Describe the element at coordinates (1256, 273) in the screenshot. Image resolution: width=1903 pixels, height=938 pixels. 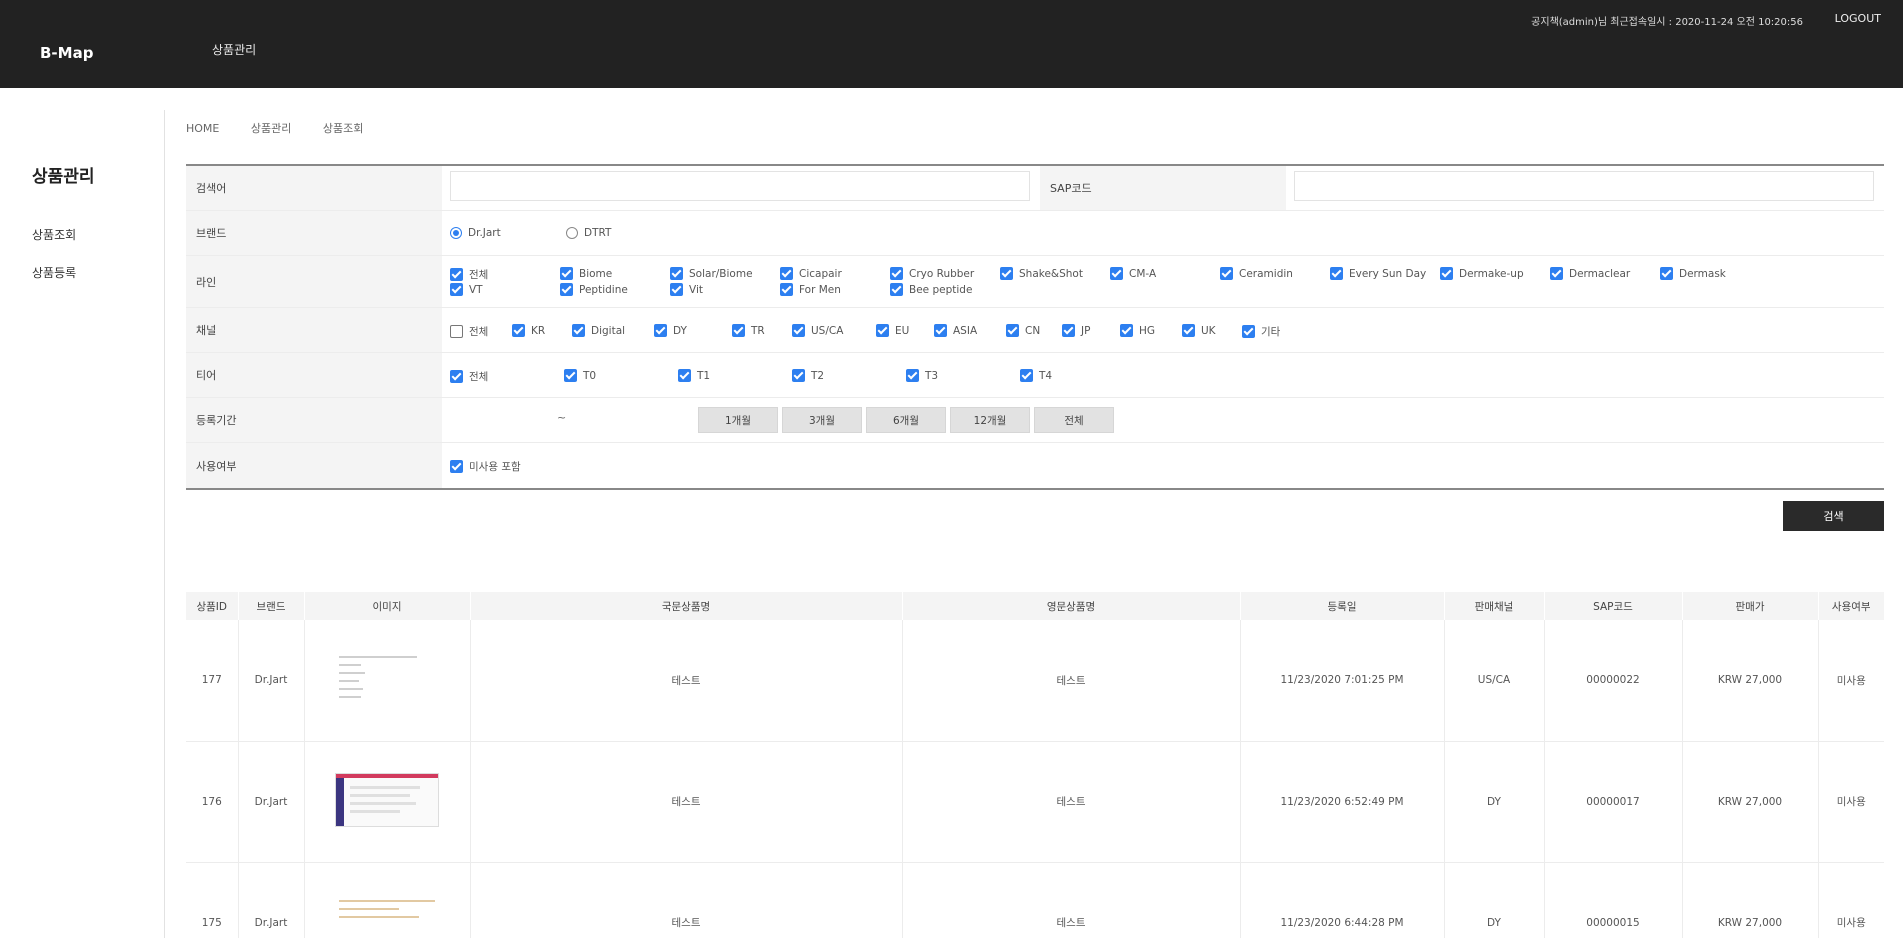
I see `line-checkbox: Ceramidin` at that location.